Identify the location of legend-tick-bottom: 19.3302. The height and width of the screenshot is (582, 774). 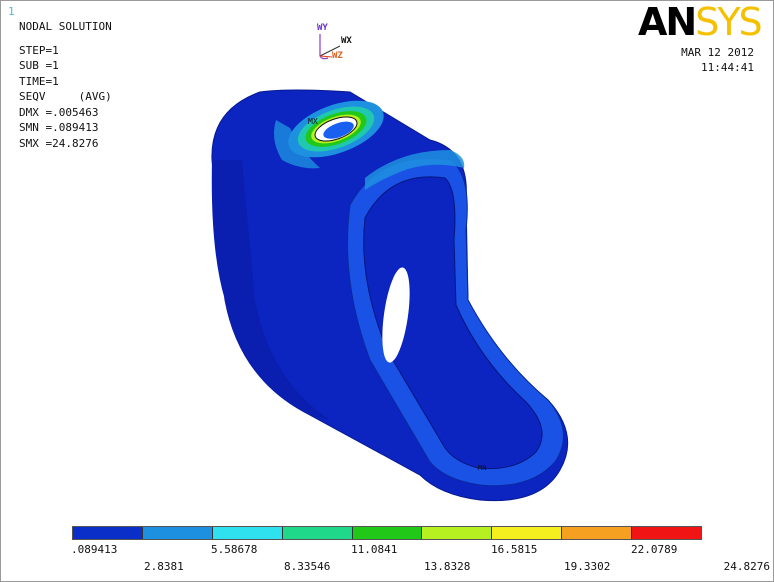
(587, 566).